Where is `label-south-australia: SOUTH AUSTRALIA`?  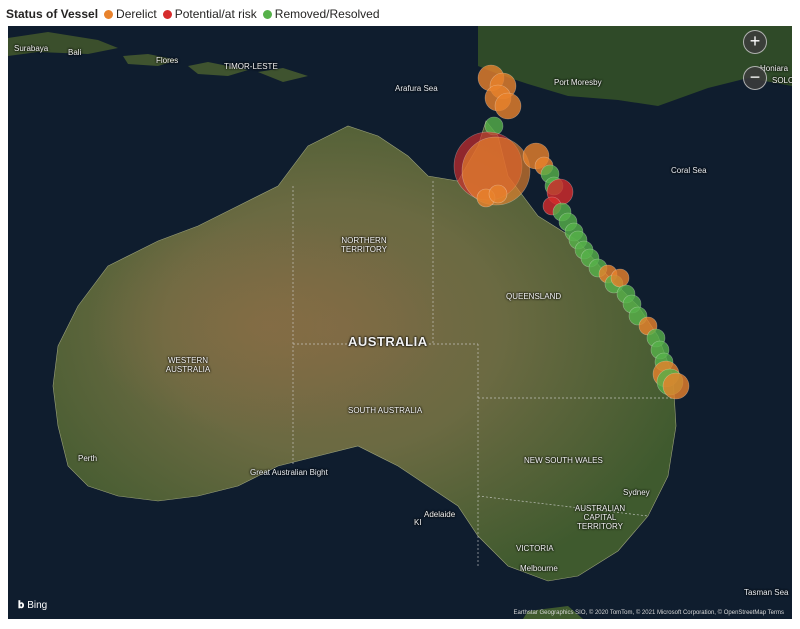 label-south-australia: SOUTH AUSTRALIA is located at coordinates (385, 410).